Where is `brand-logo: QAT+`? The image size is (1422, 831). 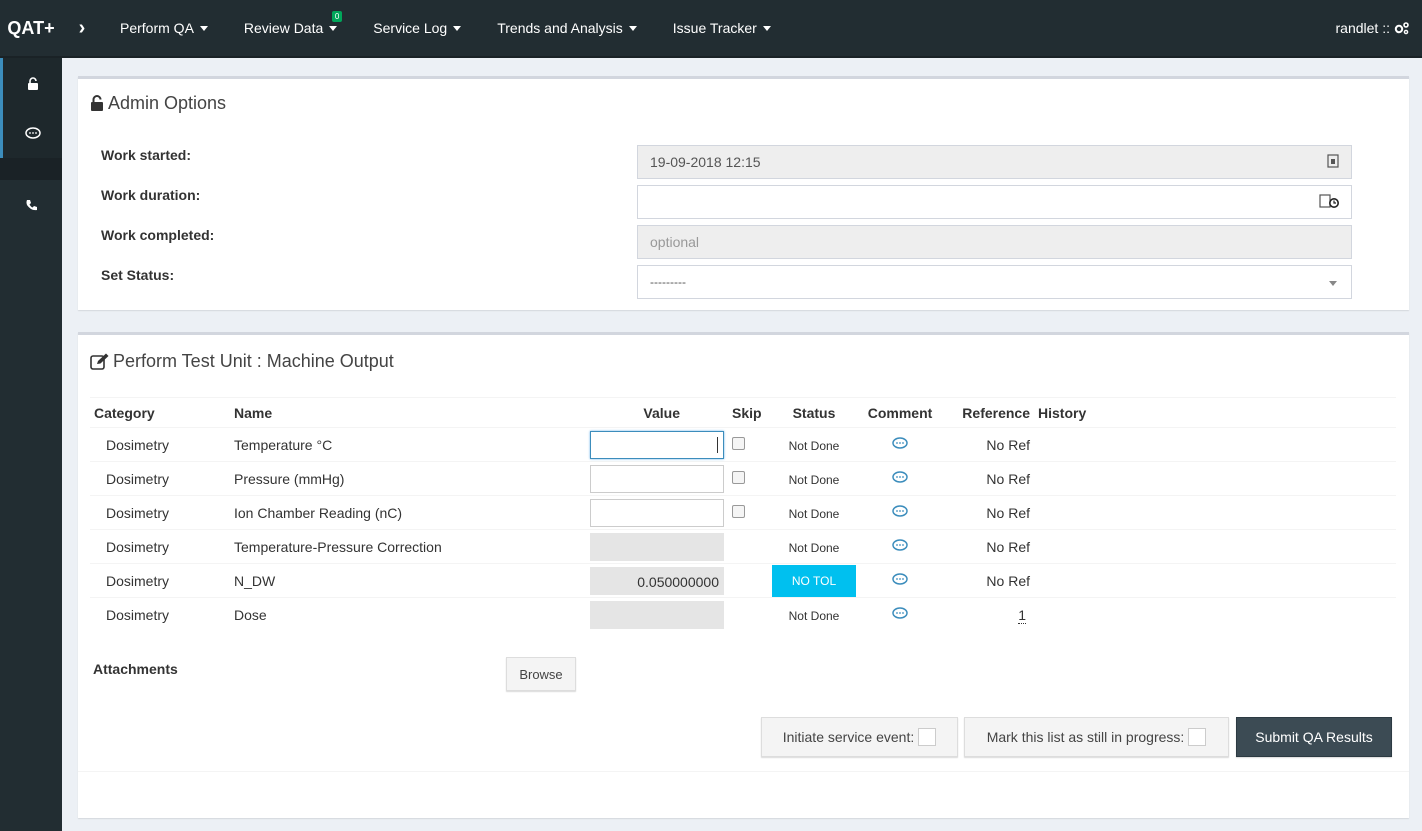 brand-logo: QAT+ is located at coordinates (31, 28).